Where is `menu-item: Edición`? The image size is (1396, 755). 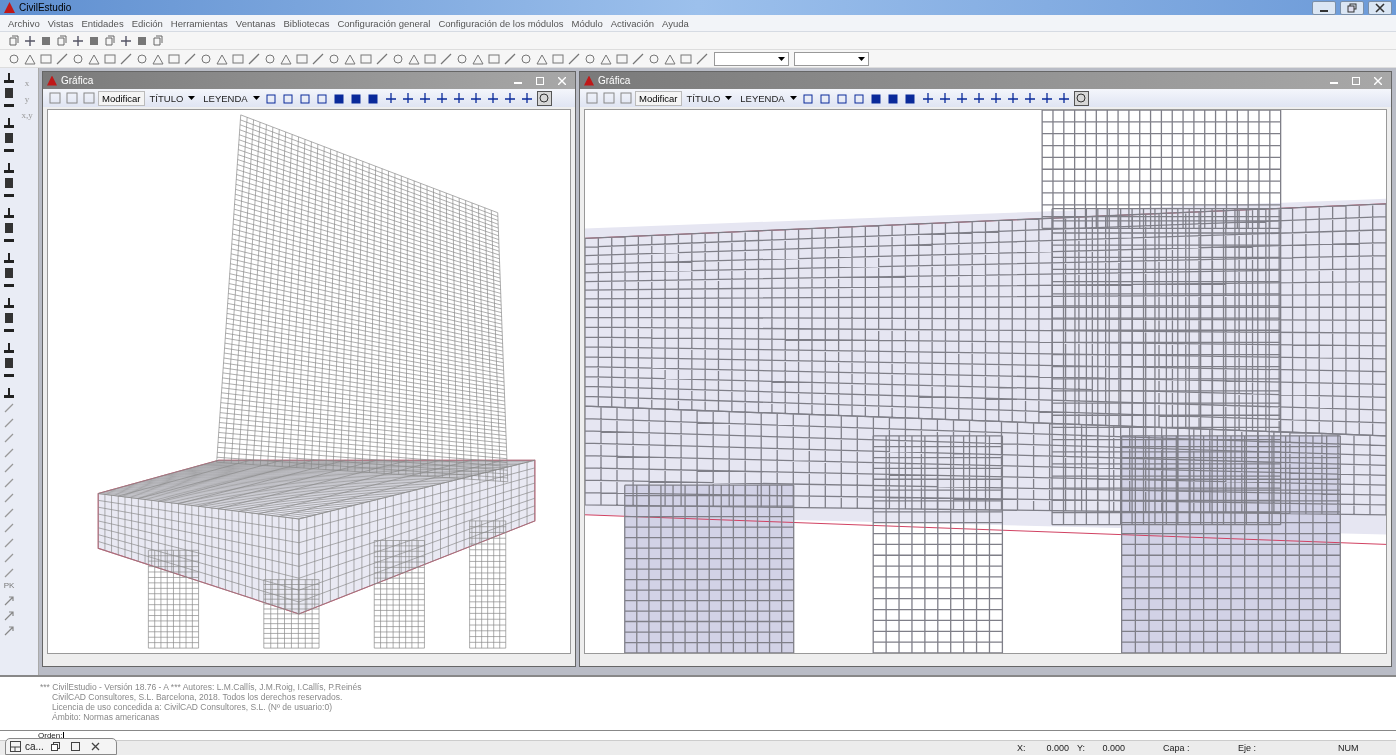 menu-item: Edición is located at coordinates (147, 23).